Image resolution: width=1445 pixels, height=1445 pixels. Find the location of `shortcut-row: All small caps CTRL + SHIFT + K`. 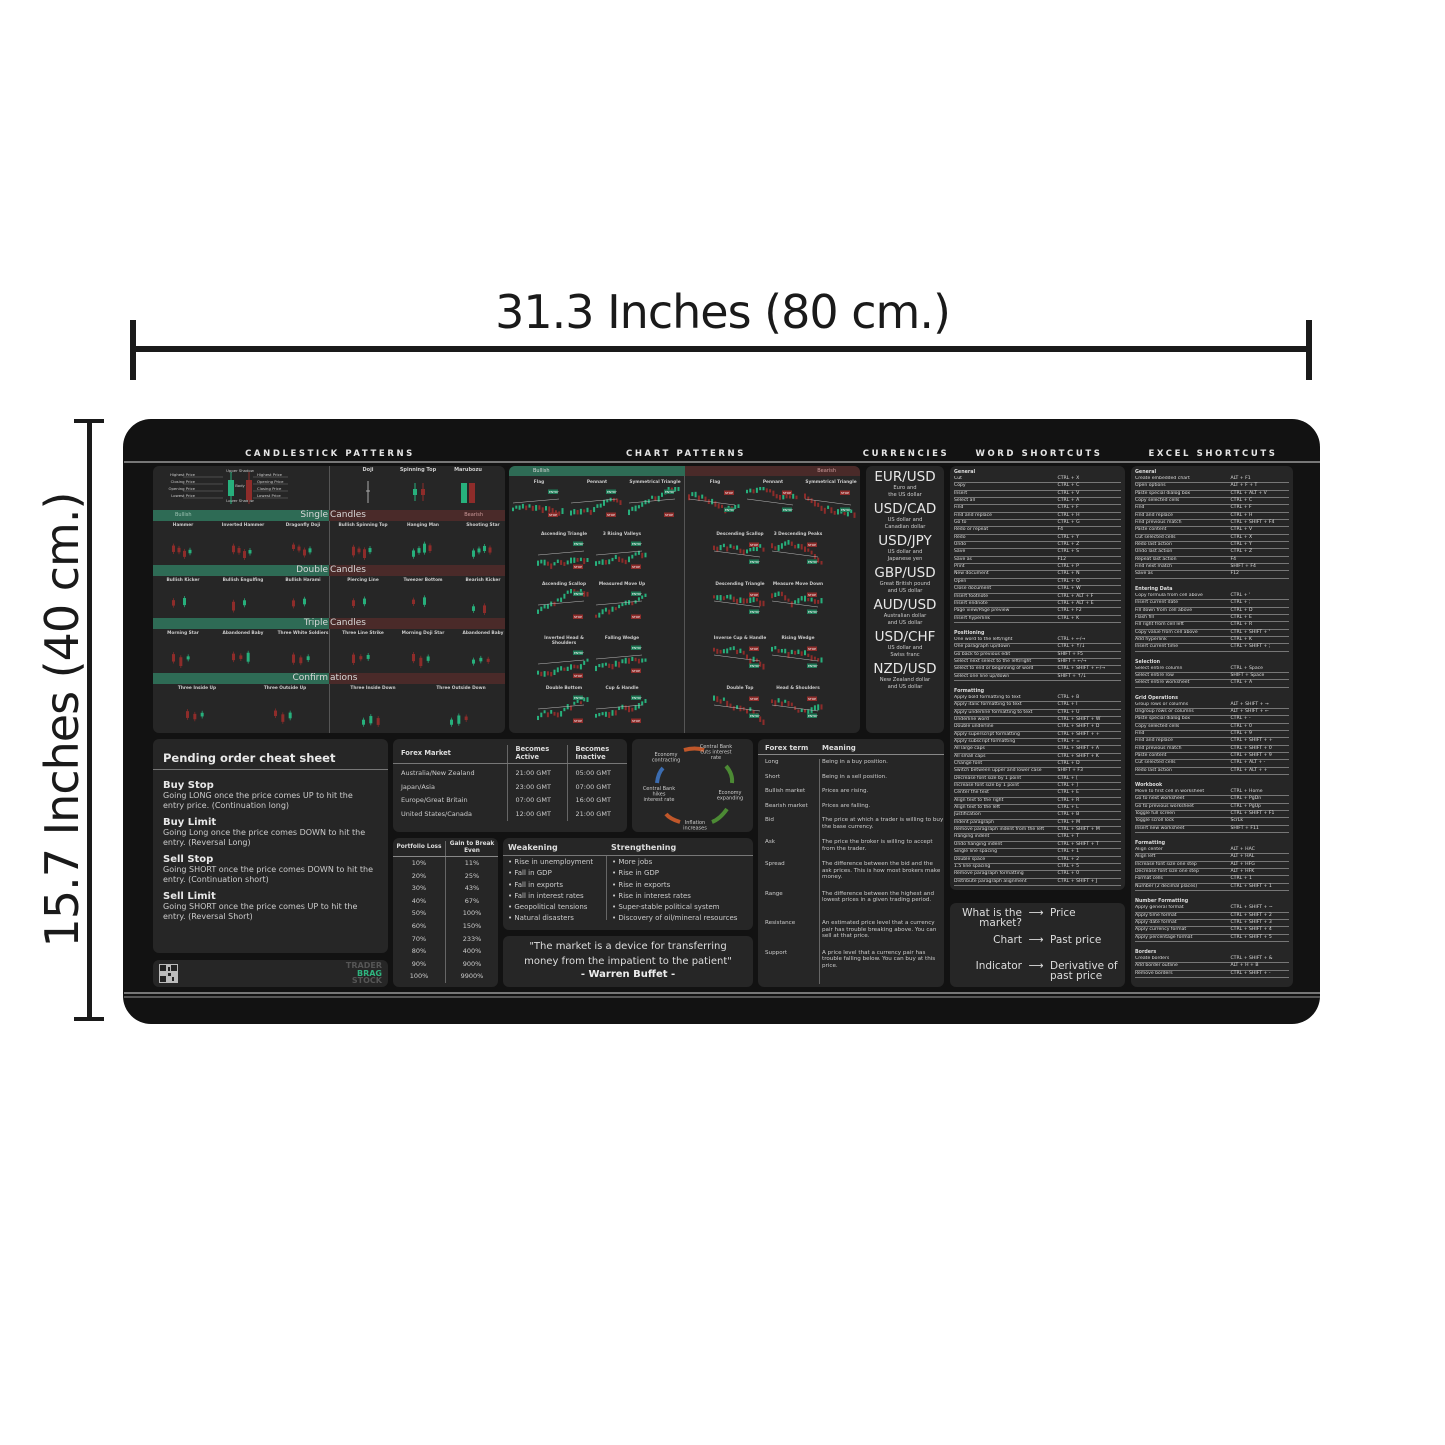

shortcut-row: All small caps CTRL + SHIFT + K is located at coordinates (1037, 758).